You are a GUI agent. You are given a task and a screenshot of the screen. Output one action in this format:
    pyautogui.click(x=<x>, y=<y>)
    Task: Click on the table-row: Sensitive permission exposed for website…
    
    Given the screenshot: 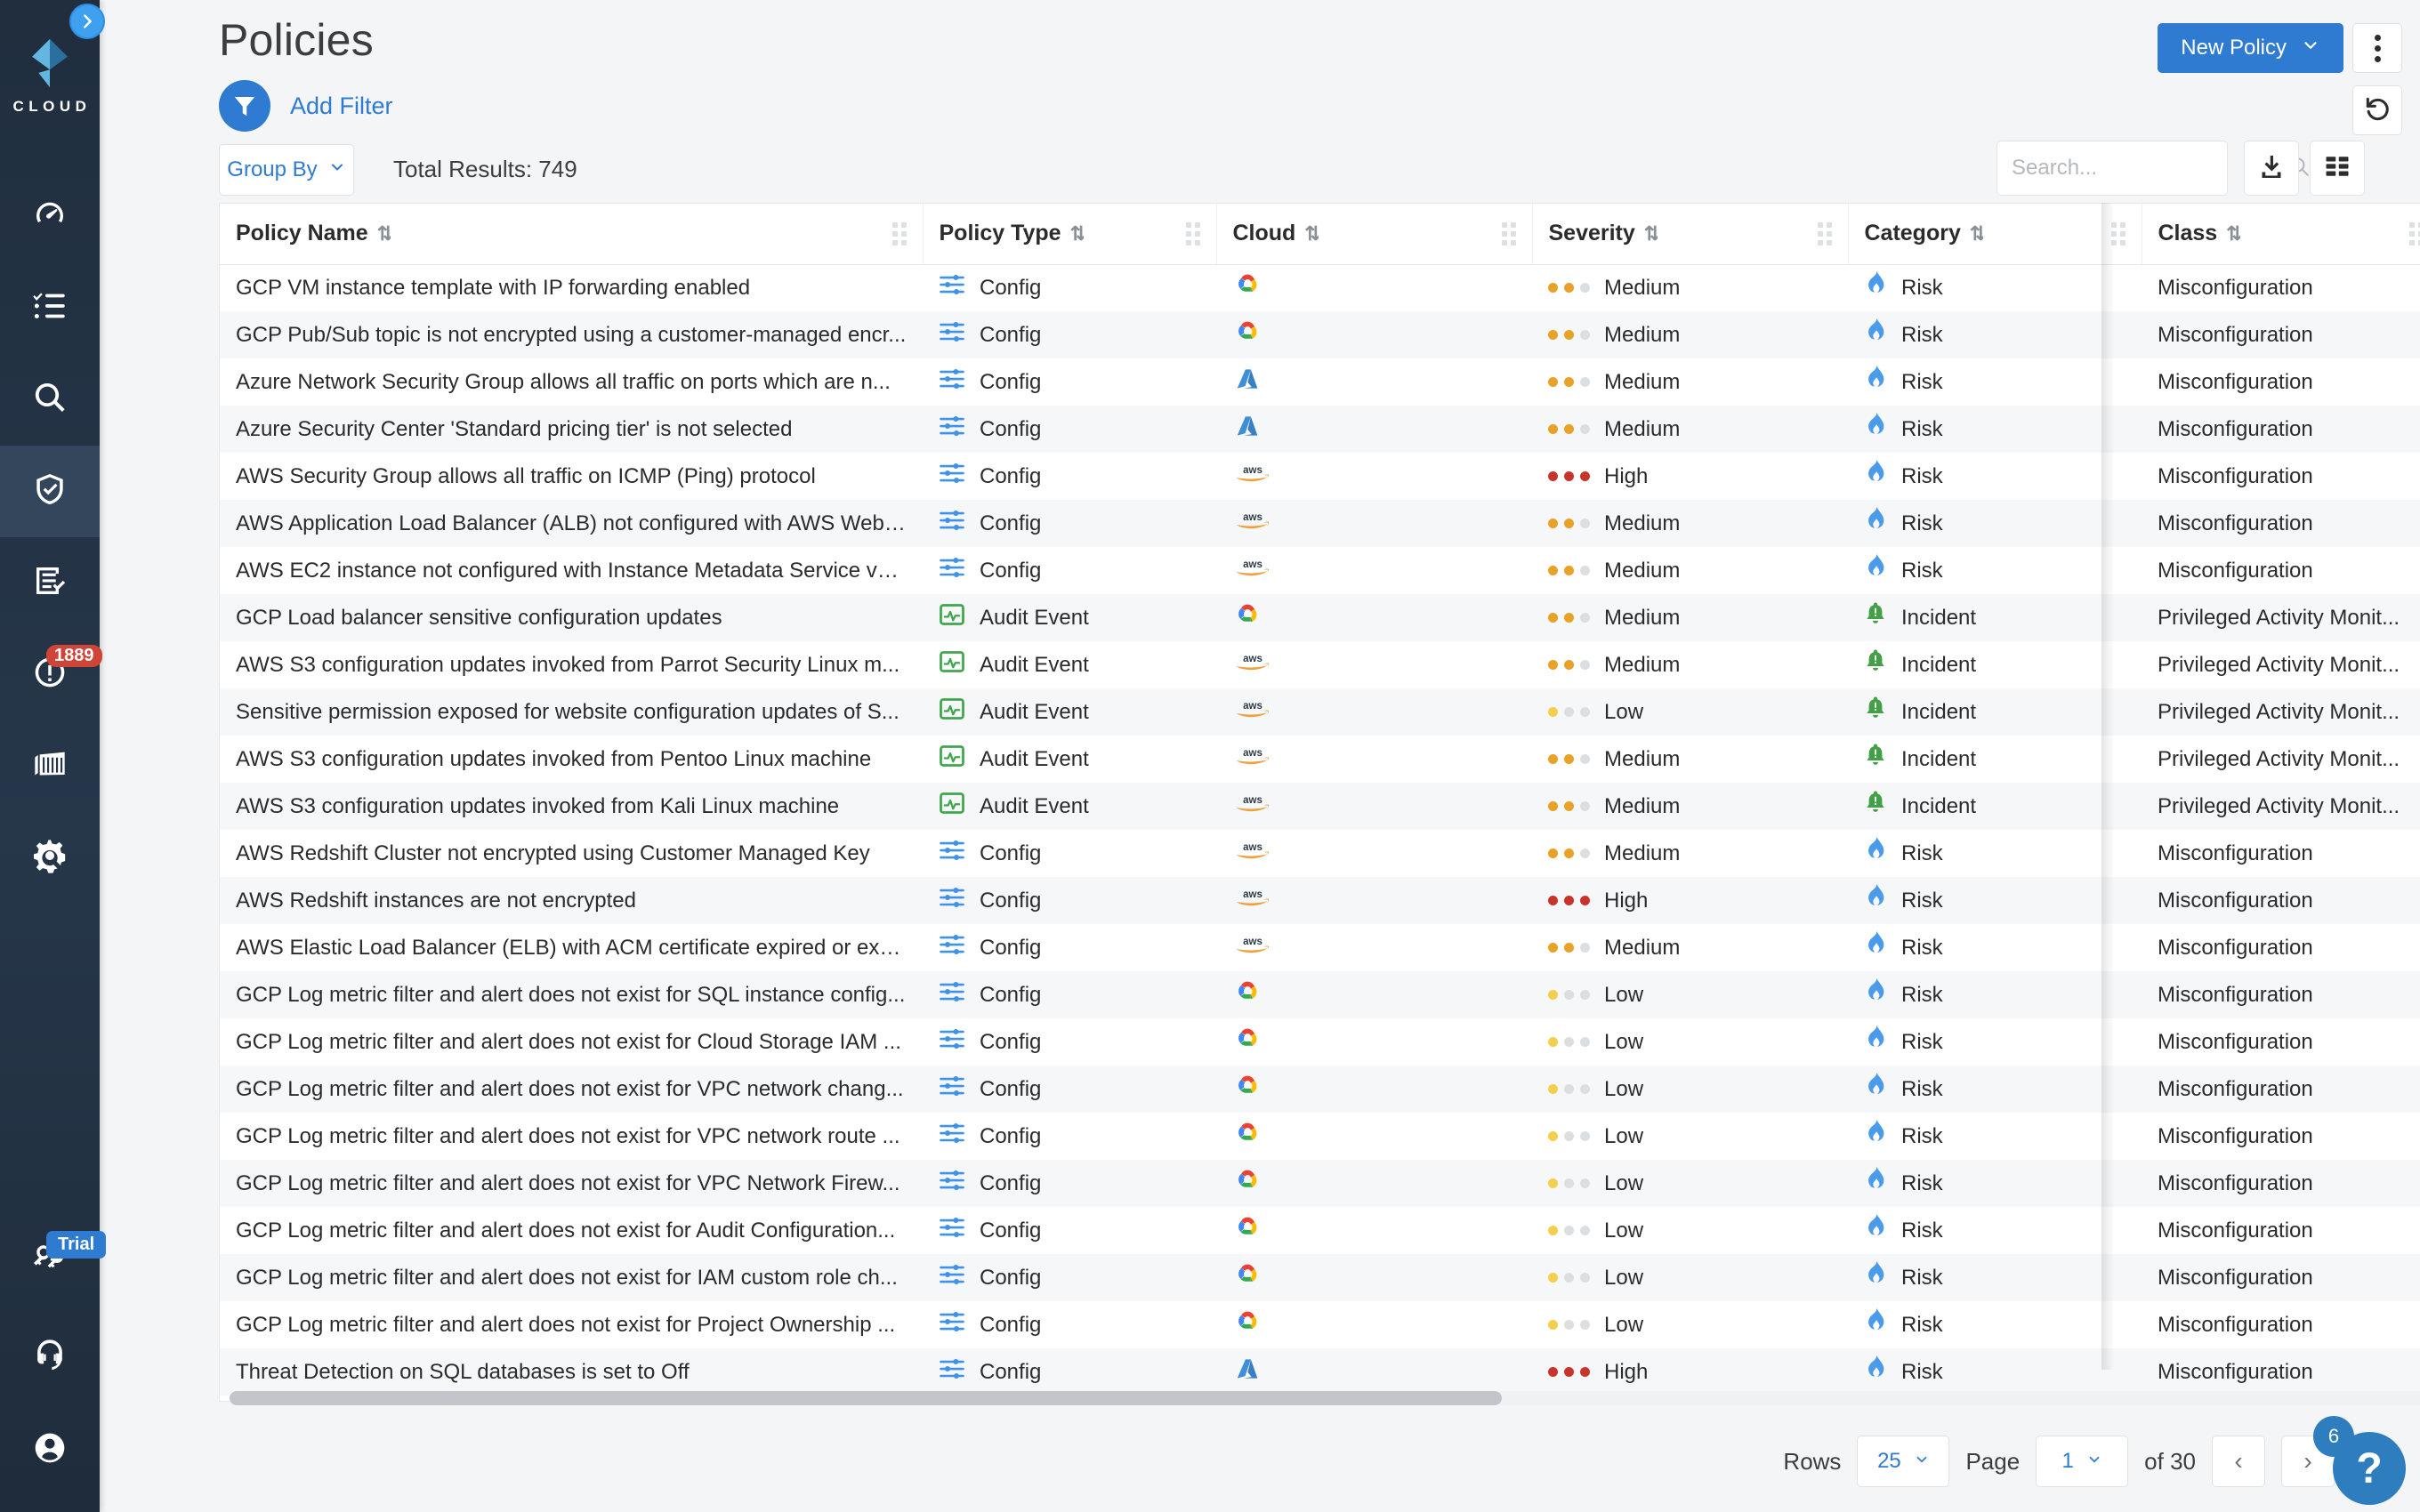 What is the action you would take?
    pyautogui.click(x=1320, y=712)
    